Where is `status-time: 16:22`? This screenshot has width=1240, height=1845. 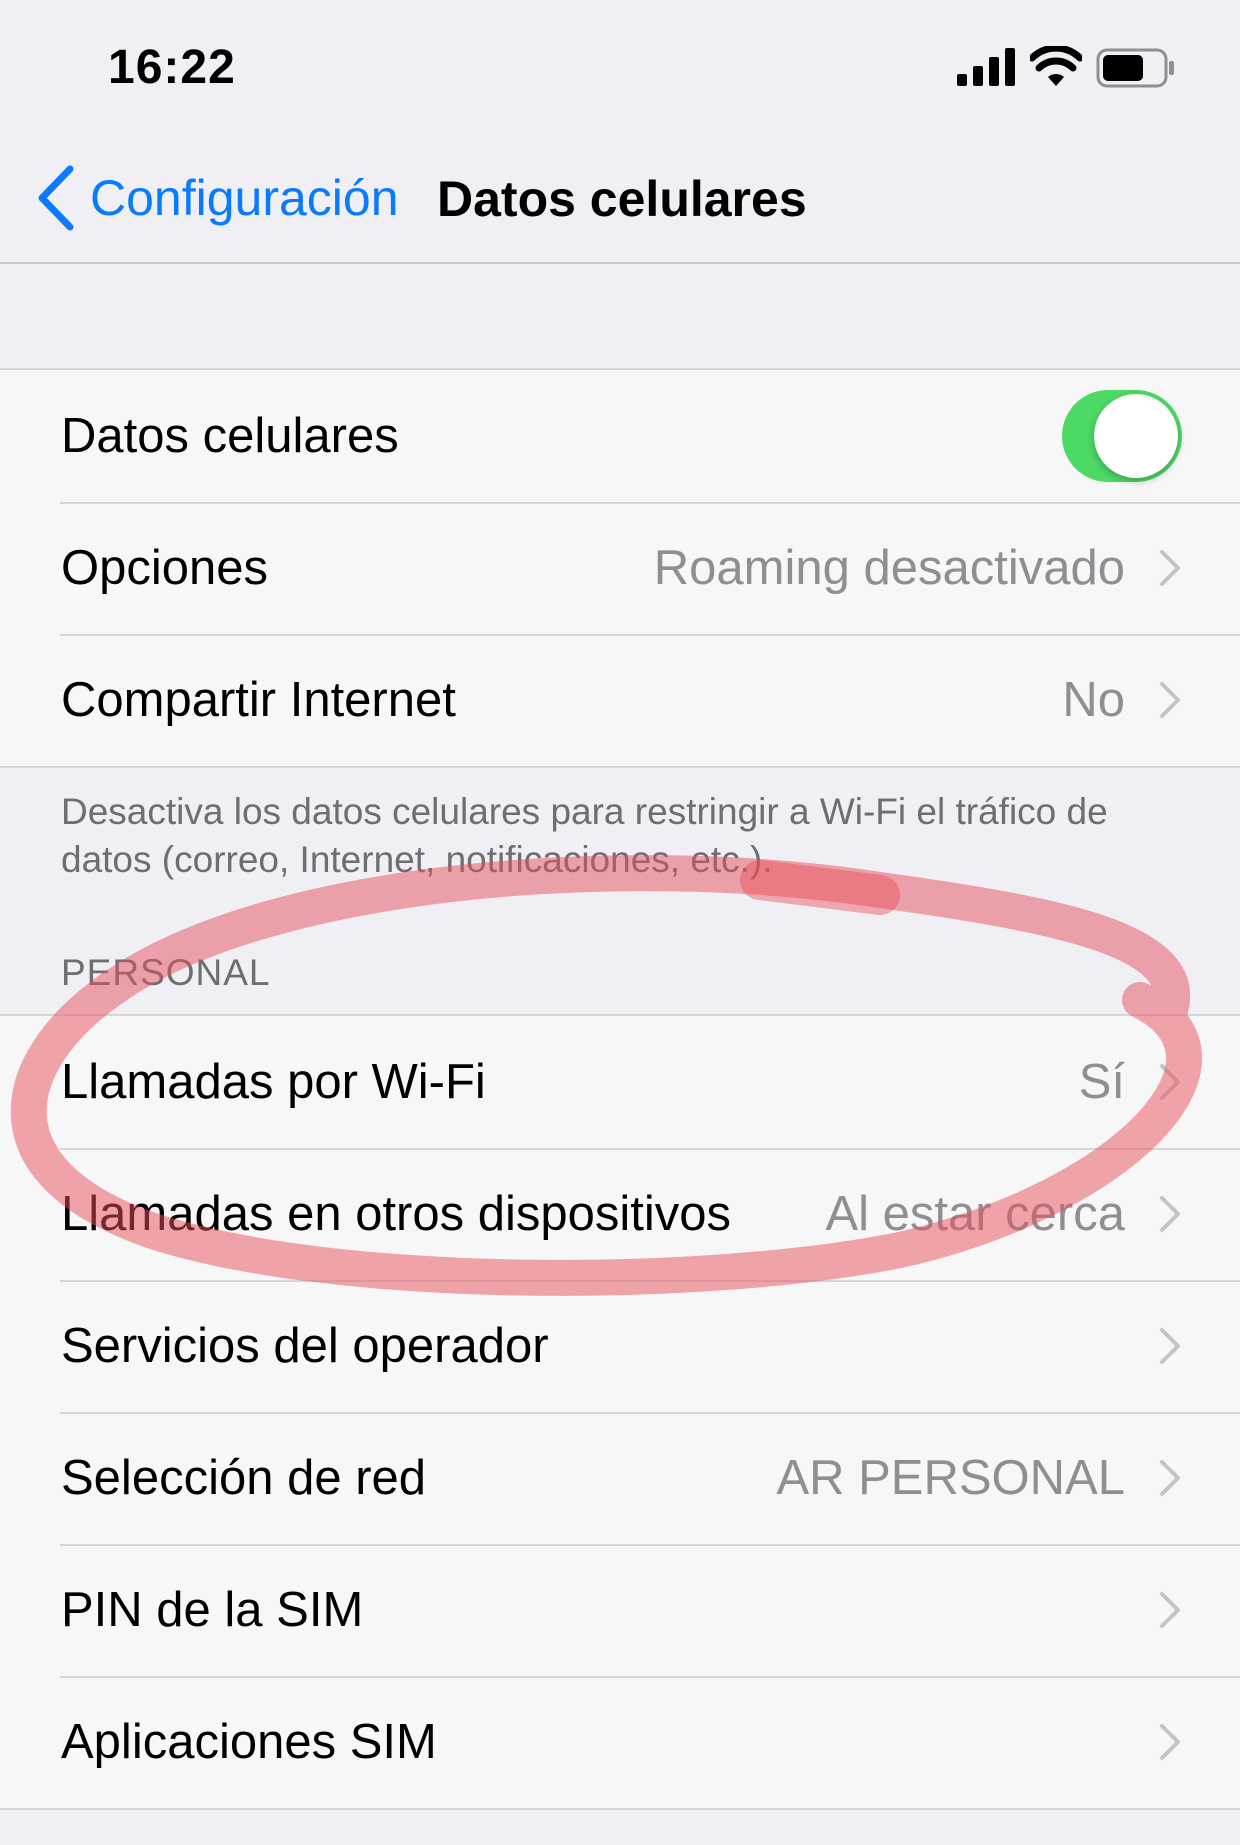 status-time: 16:22 is located at coordinates (172, 67).